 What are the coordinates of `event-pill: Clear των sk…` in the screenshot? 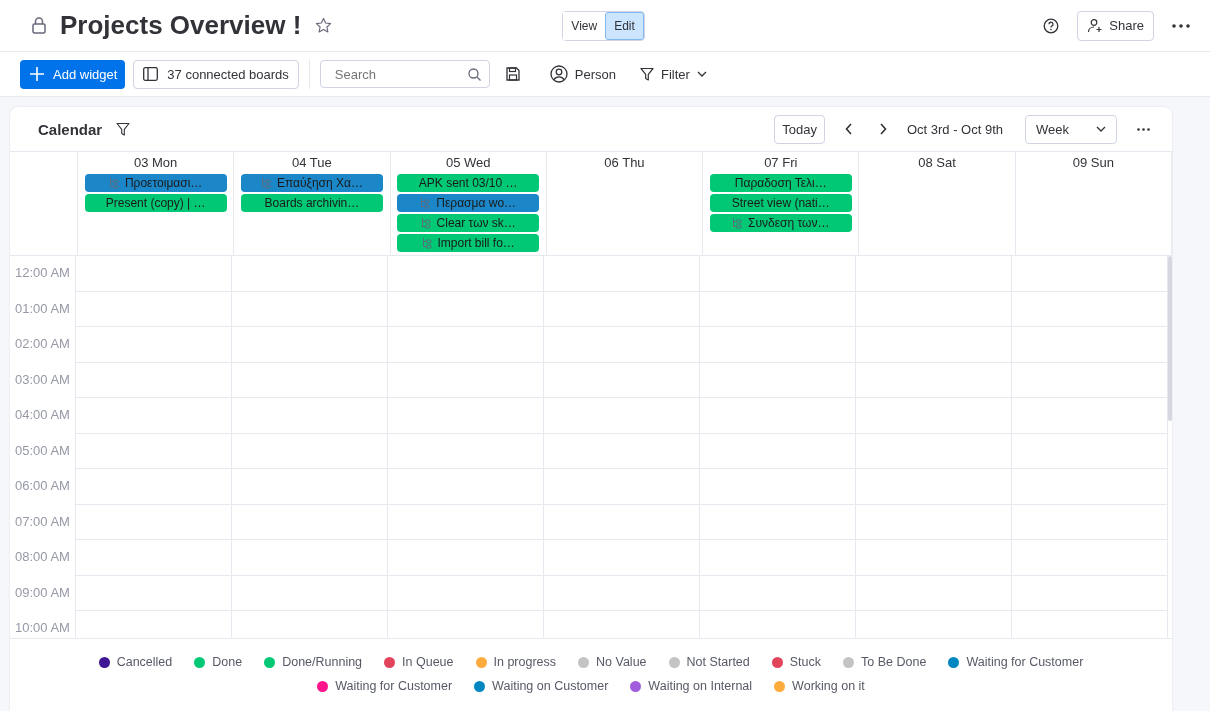 It's located at (468, 223).